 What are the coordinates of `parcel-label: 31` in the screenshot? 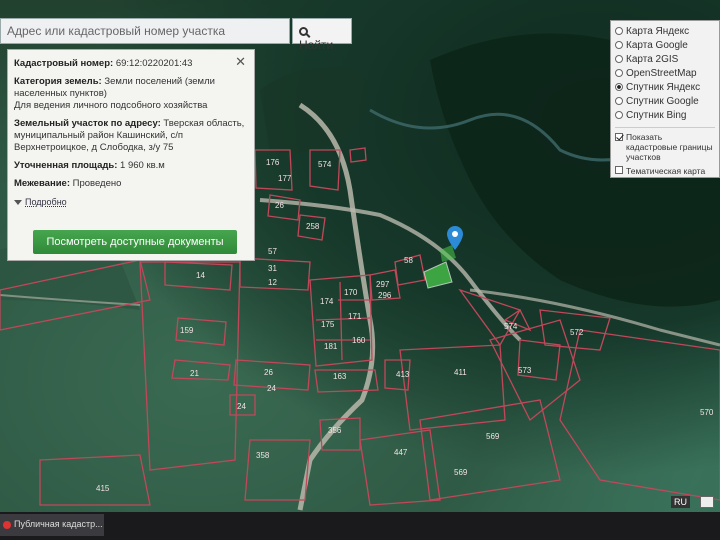 It's located at (272, 268).